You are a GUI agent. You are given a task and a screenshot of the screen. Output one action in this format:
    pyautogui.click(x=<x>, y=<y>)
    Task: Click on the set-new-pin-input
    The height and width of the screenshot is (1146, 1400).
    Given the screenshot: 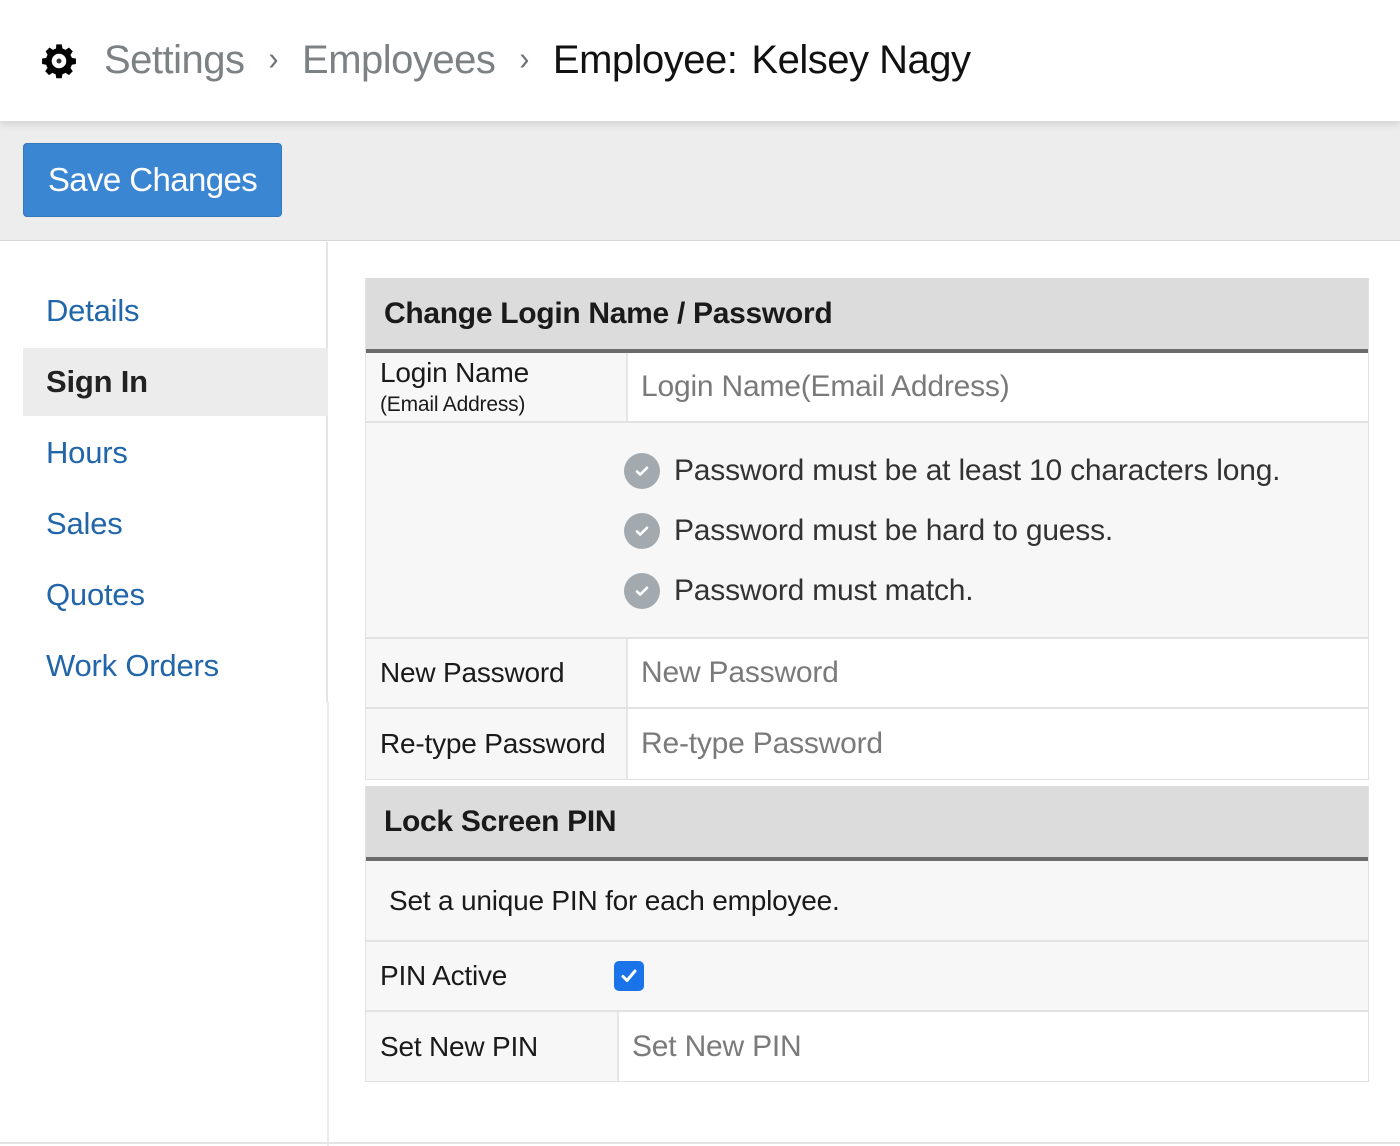 What is the action you would take?
    pyautogui.click(x=1000, y=1046)
    